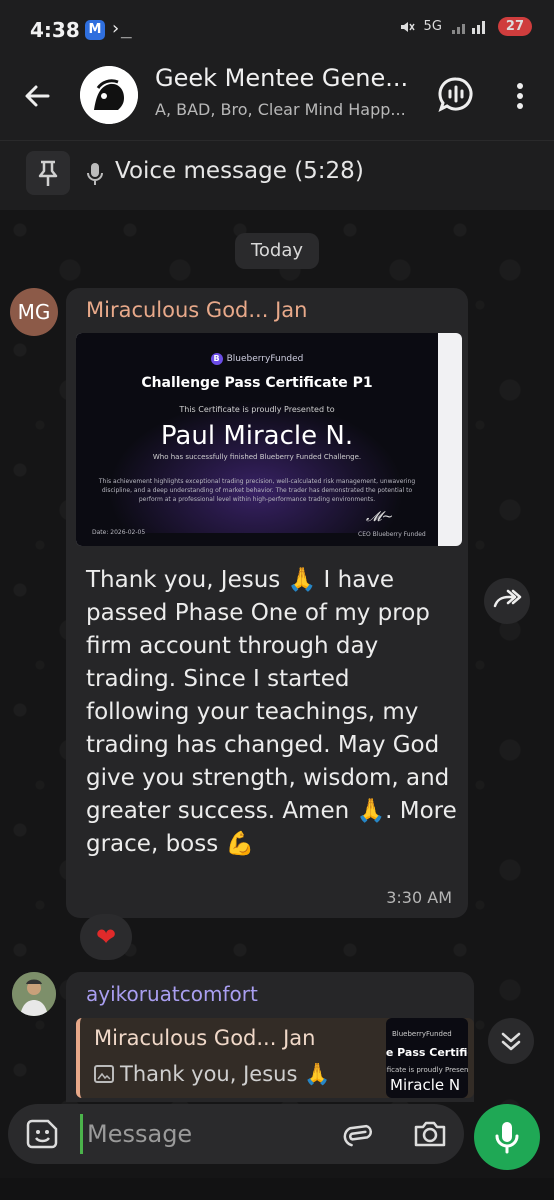 The image size is (554, 1200). What do you see at coordinates (520, 96) in the screenshot?
I see `more-vertical-icon` at bounding box center [520, 96].